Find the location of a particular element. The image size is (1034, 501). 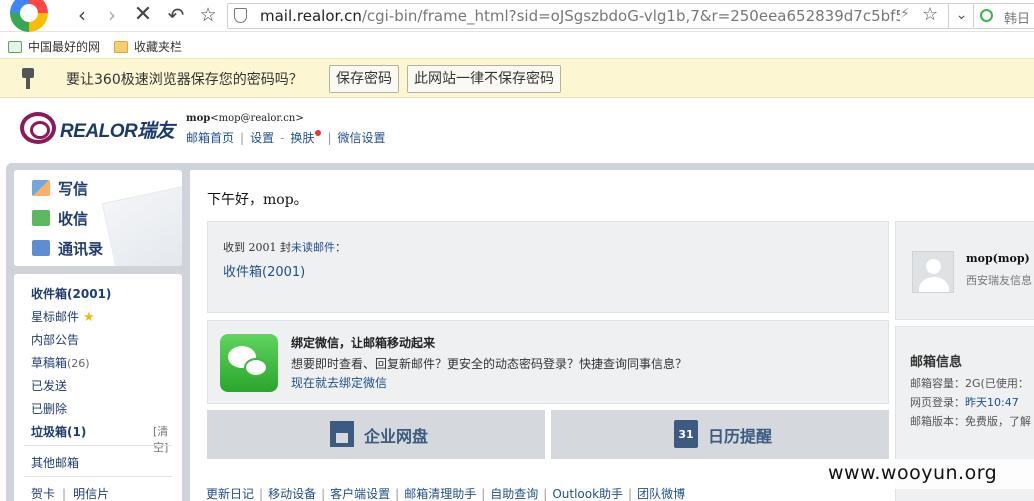

notification-dot is located at coordinates (318, 133).